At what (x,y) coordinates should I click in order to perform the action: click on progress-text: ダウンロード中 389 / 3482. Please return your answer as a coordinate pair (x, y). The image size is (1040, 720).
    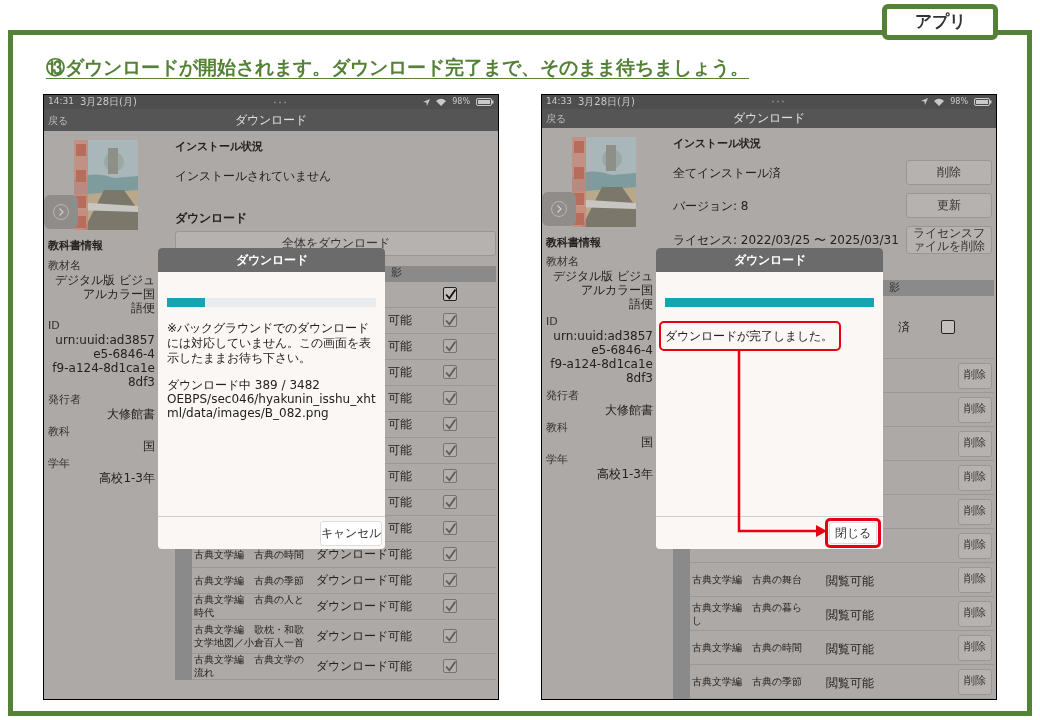
    Looking at the image, I should click on (244, 385).